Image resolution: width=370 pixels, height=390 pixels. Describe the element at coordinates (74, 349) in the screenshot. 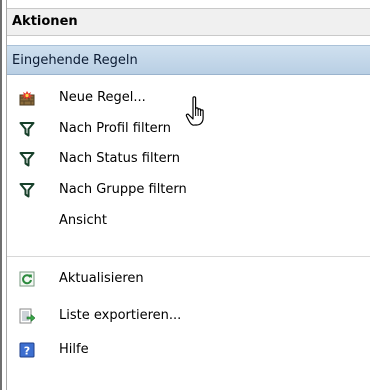

I see `action-label: Hilfe` at that location.